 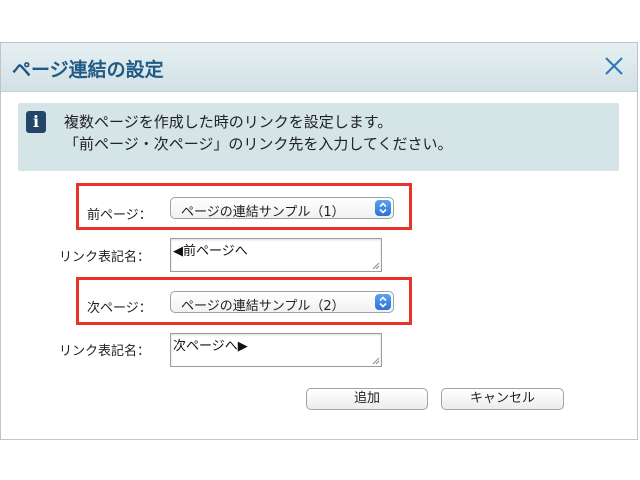 I want to click on prev-page-select-value: ページの連結サンプル（1）, so click(x=263, y=212).